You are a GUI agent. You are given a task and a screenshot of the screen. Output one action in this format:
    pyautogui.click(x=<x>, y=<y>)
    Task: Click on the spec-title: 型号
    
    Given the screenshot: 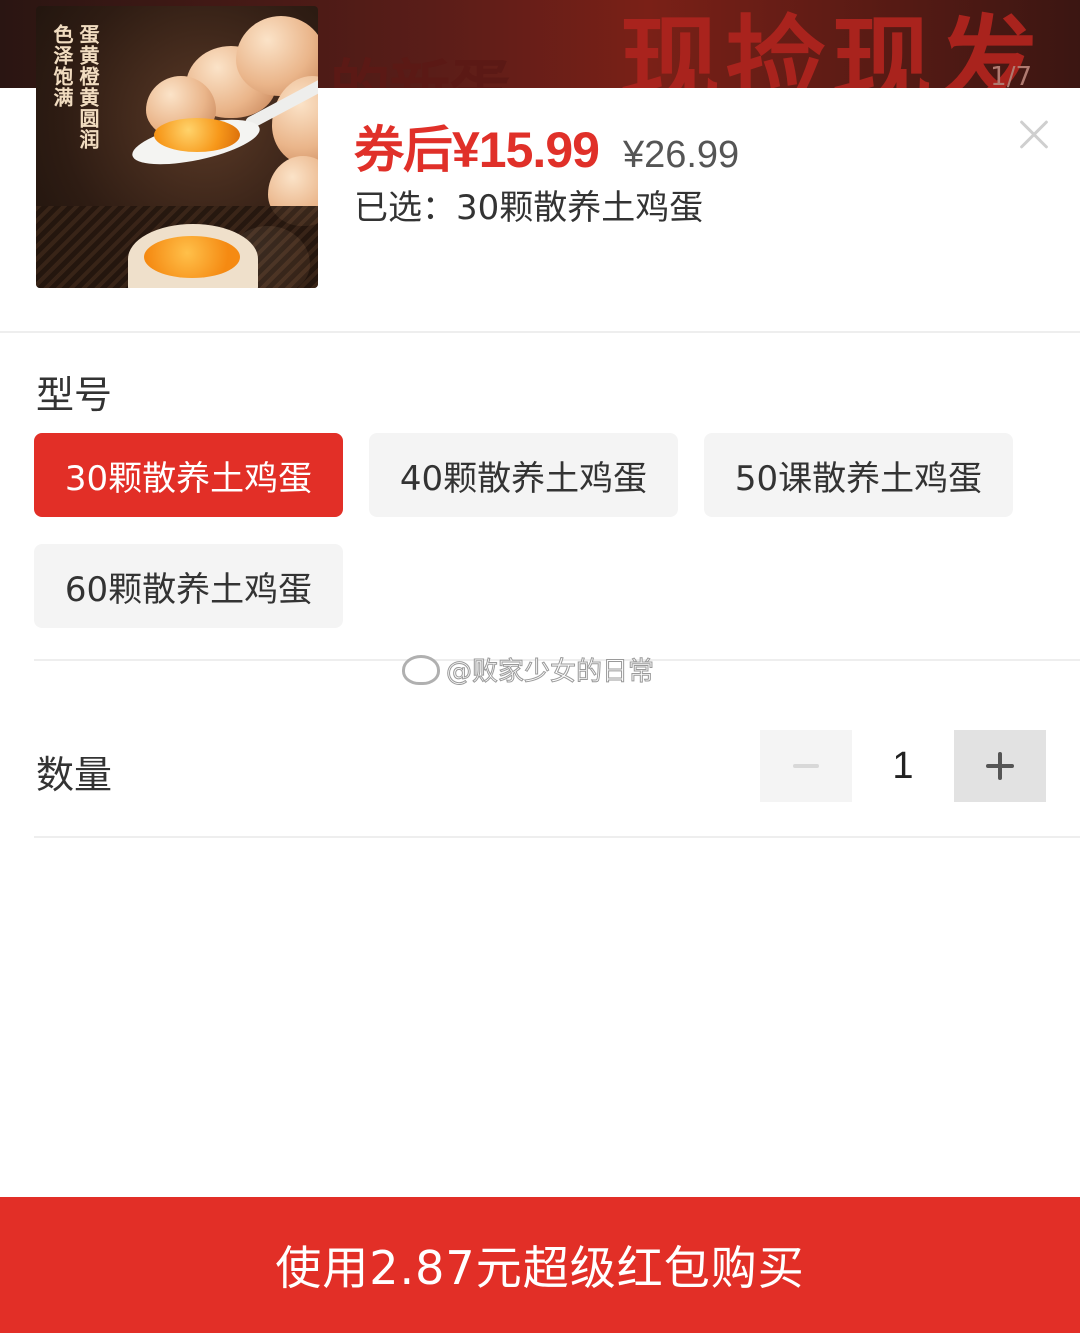 What is the action you would take?
    pyautogui.click(x=74, y=395)
    